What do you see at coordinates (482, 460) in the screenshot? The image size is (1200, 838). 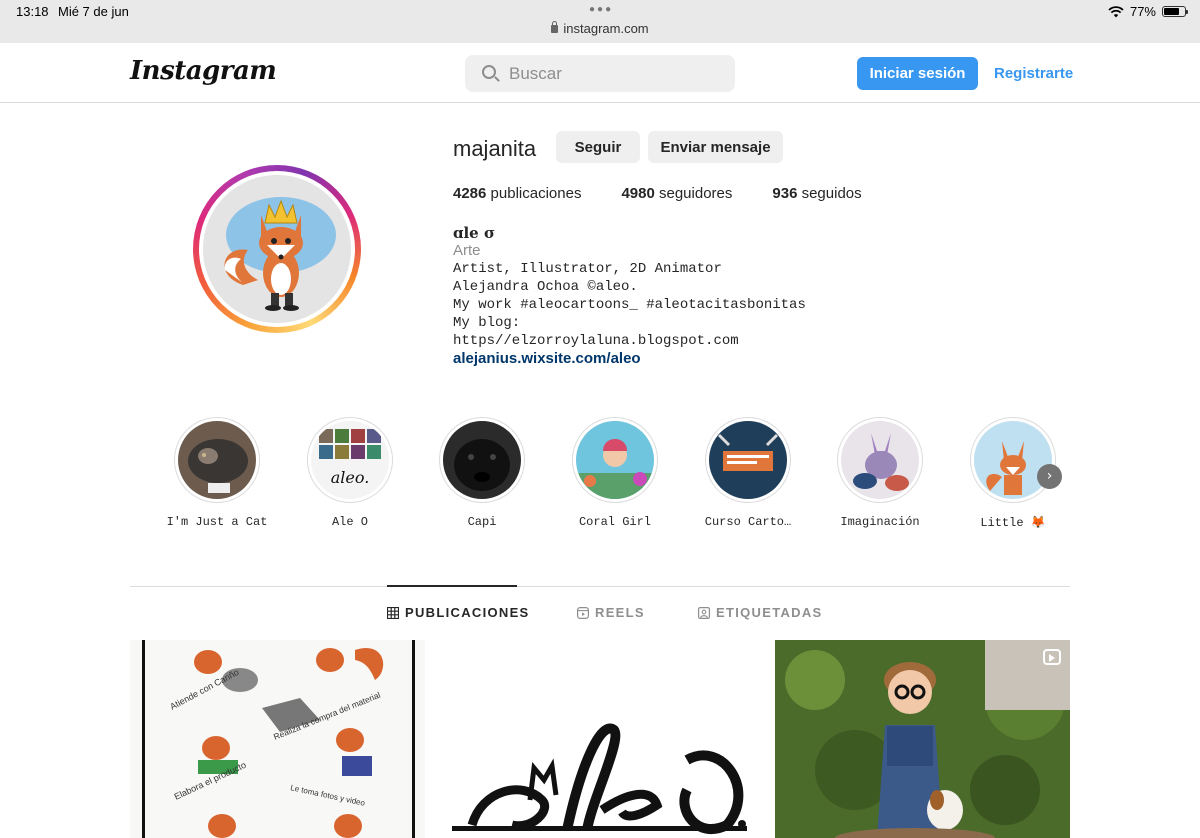 I see `dog-thumbnail` at bounding box center [482, 460].